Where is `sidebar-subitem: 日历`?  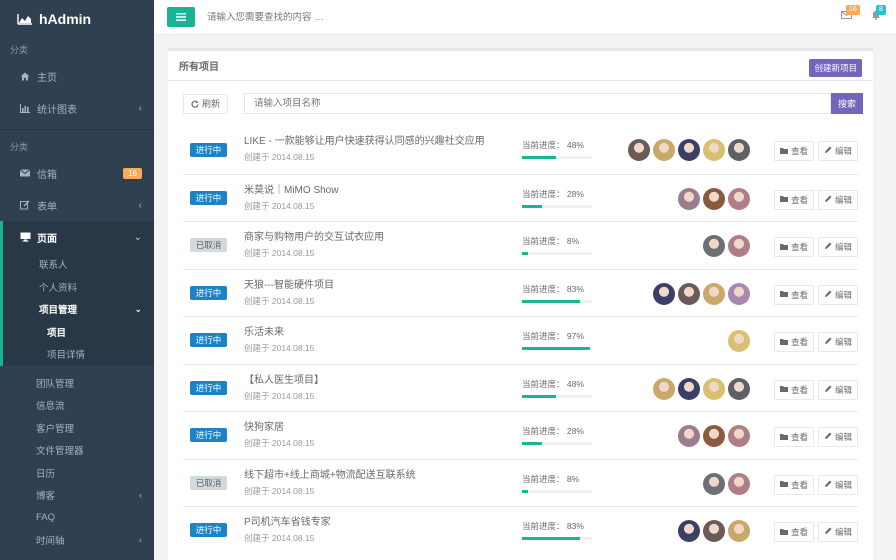 sidebar-subitem: 日历 is located at coordinates (77, 473).